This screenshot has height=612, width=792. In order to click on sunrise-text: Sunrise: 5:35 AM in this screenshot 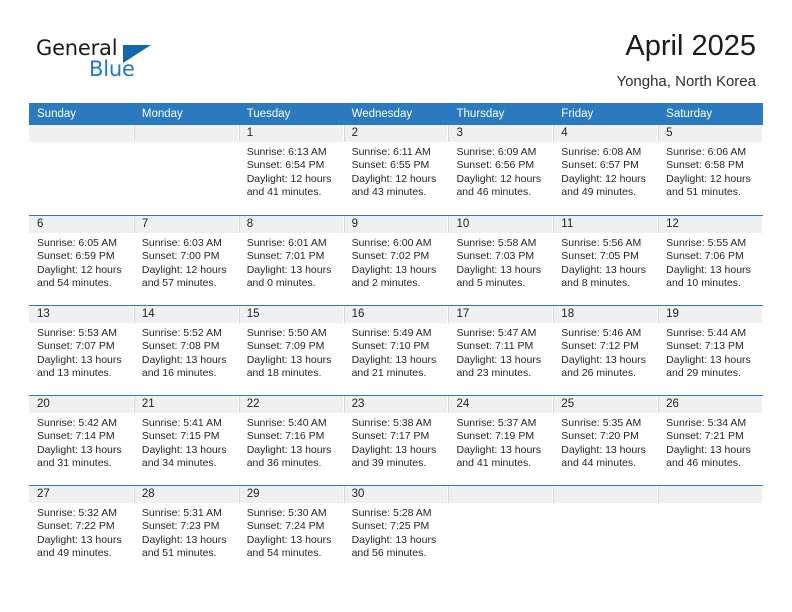, I will do `click(601, 423)`.